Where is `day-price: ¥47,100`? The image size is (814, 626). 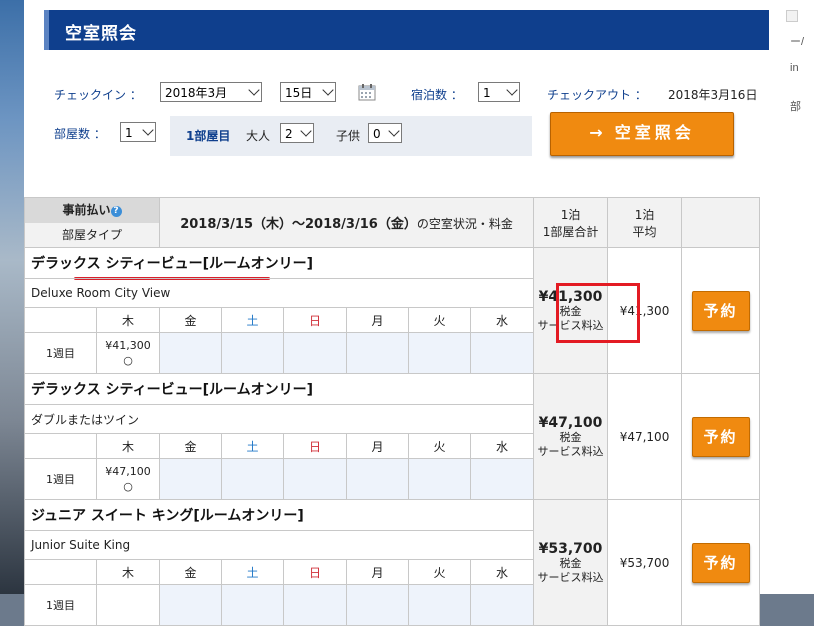
day-price: ¥47,100 is located at coordinates (128, 471).